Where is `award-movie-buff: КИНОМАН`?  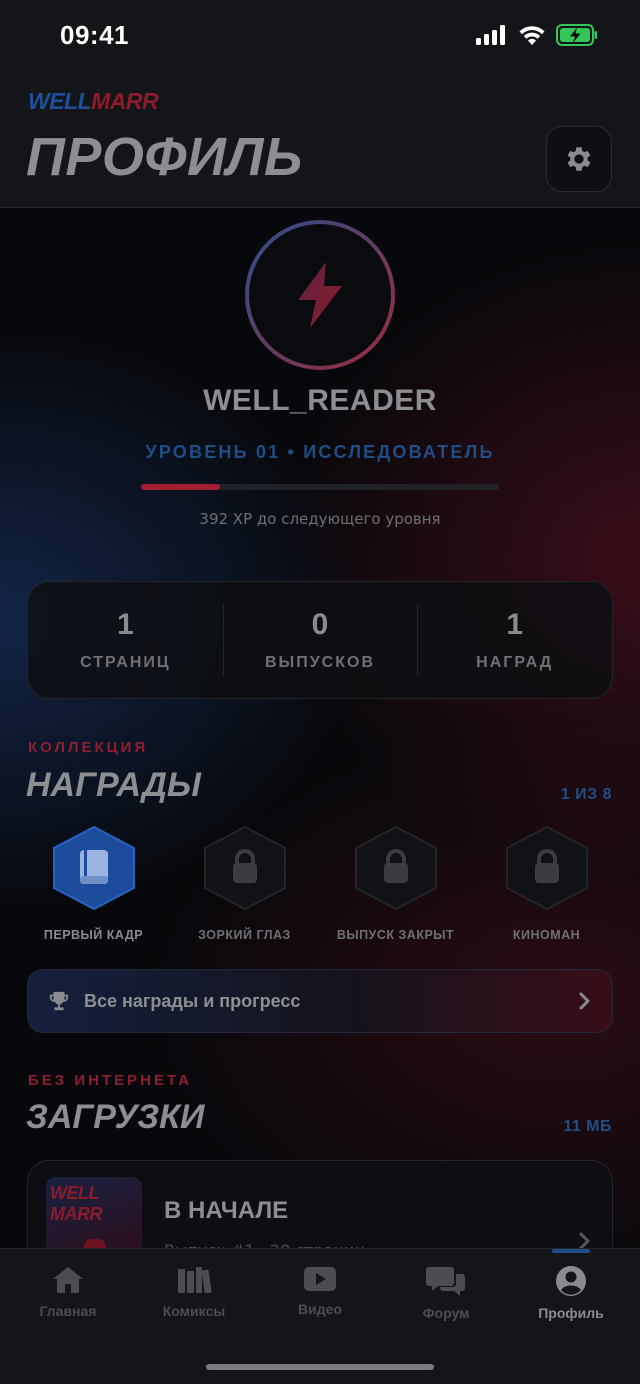
award-movie-buff: КИНОМАН is located at coordinates (546, 891).